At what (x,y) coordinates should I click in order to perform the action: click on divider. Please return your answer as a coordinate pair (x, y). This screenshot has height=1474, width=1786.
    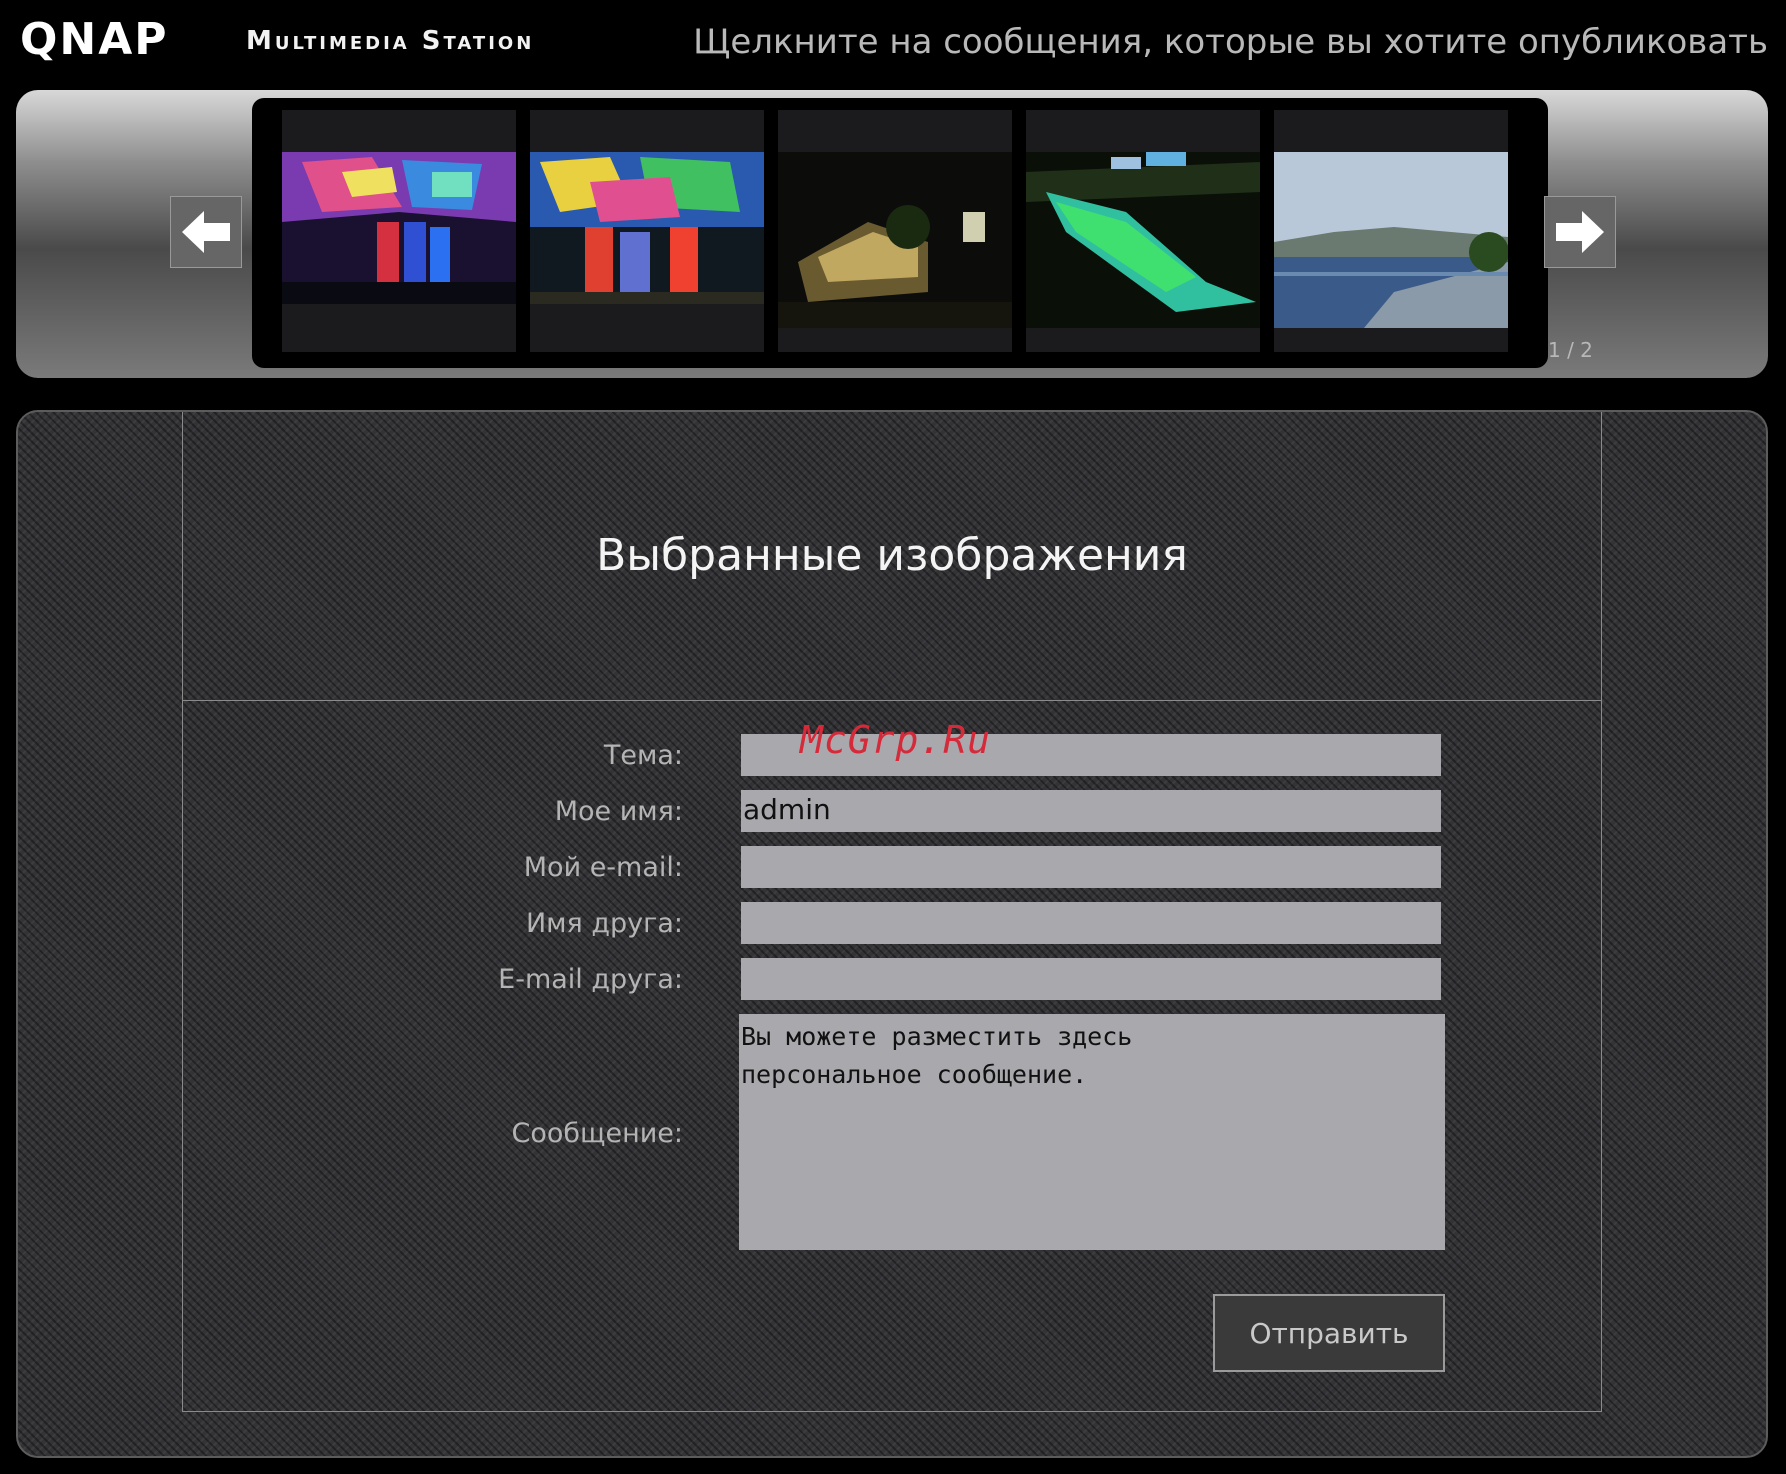
    Looking at the image, I should click on (892, 700).